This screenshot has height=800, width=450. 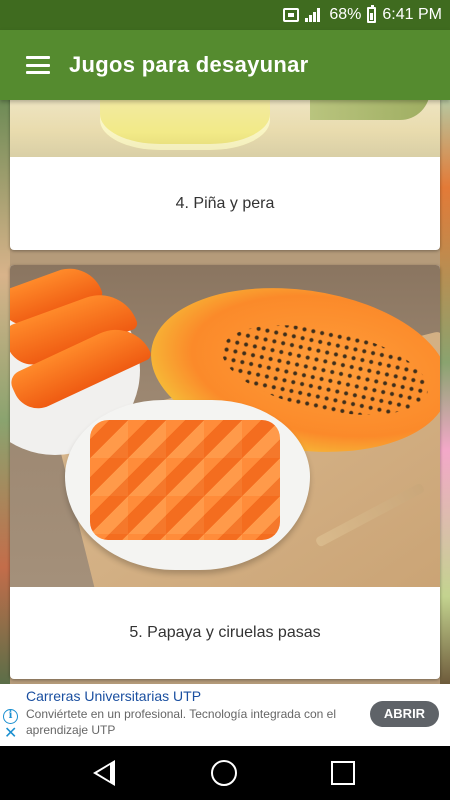 What do you see at coordinates (38, 65) in the screenshot?
I see `menu-icon` at bounding box center [38, 65].